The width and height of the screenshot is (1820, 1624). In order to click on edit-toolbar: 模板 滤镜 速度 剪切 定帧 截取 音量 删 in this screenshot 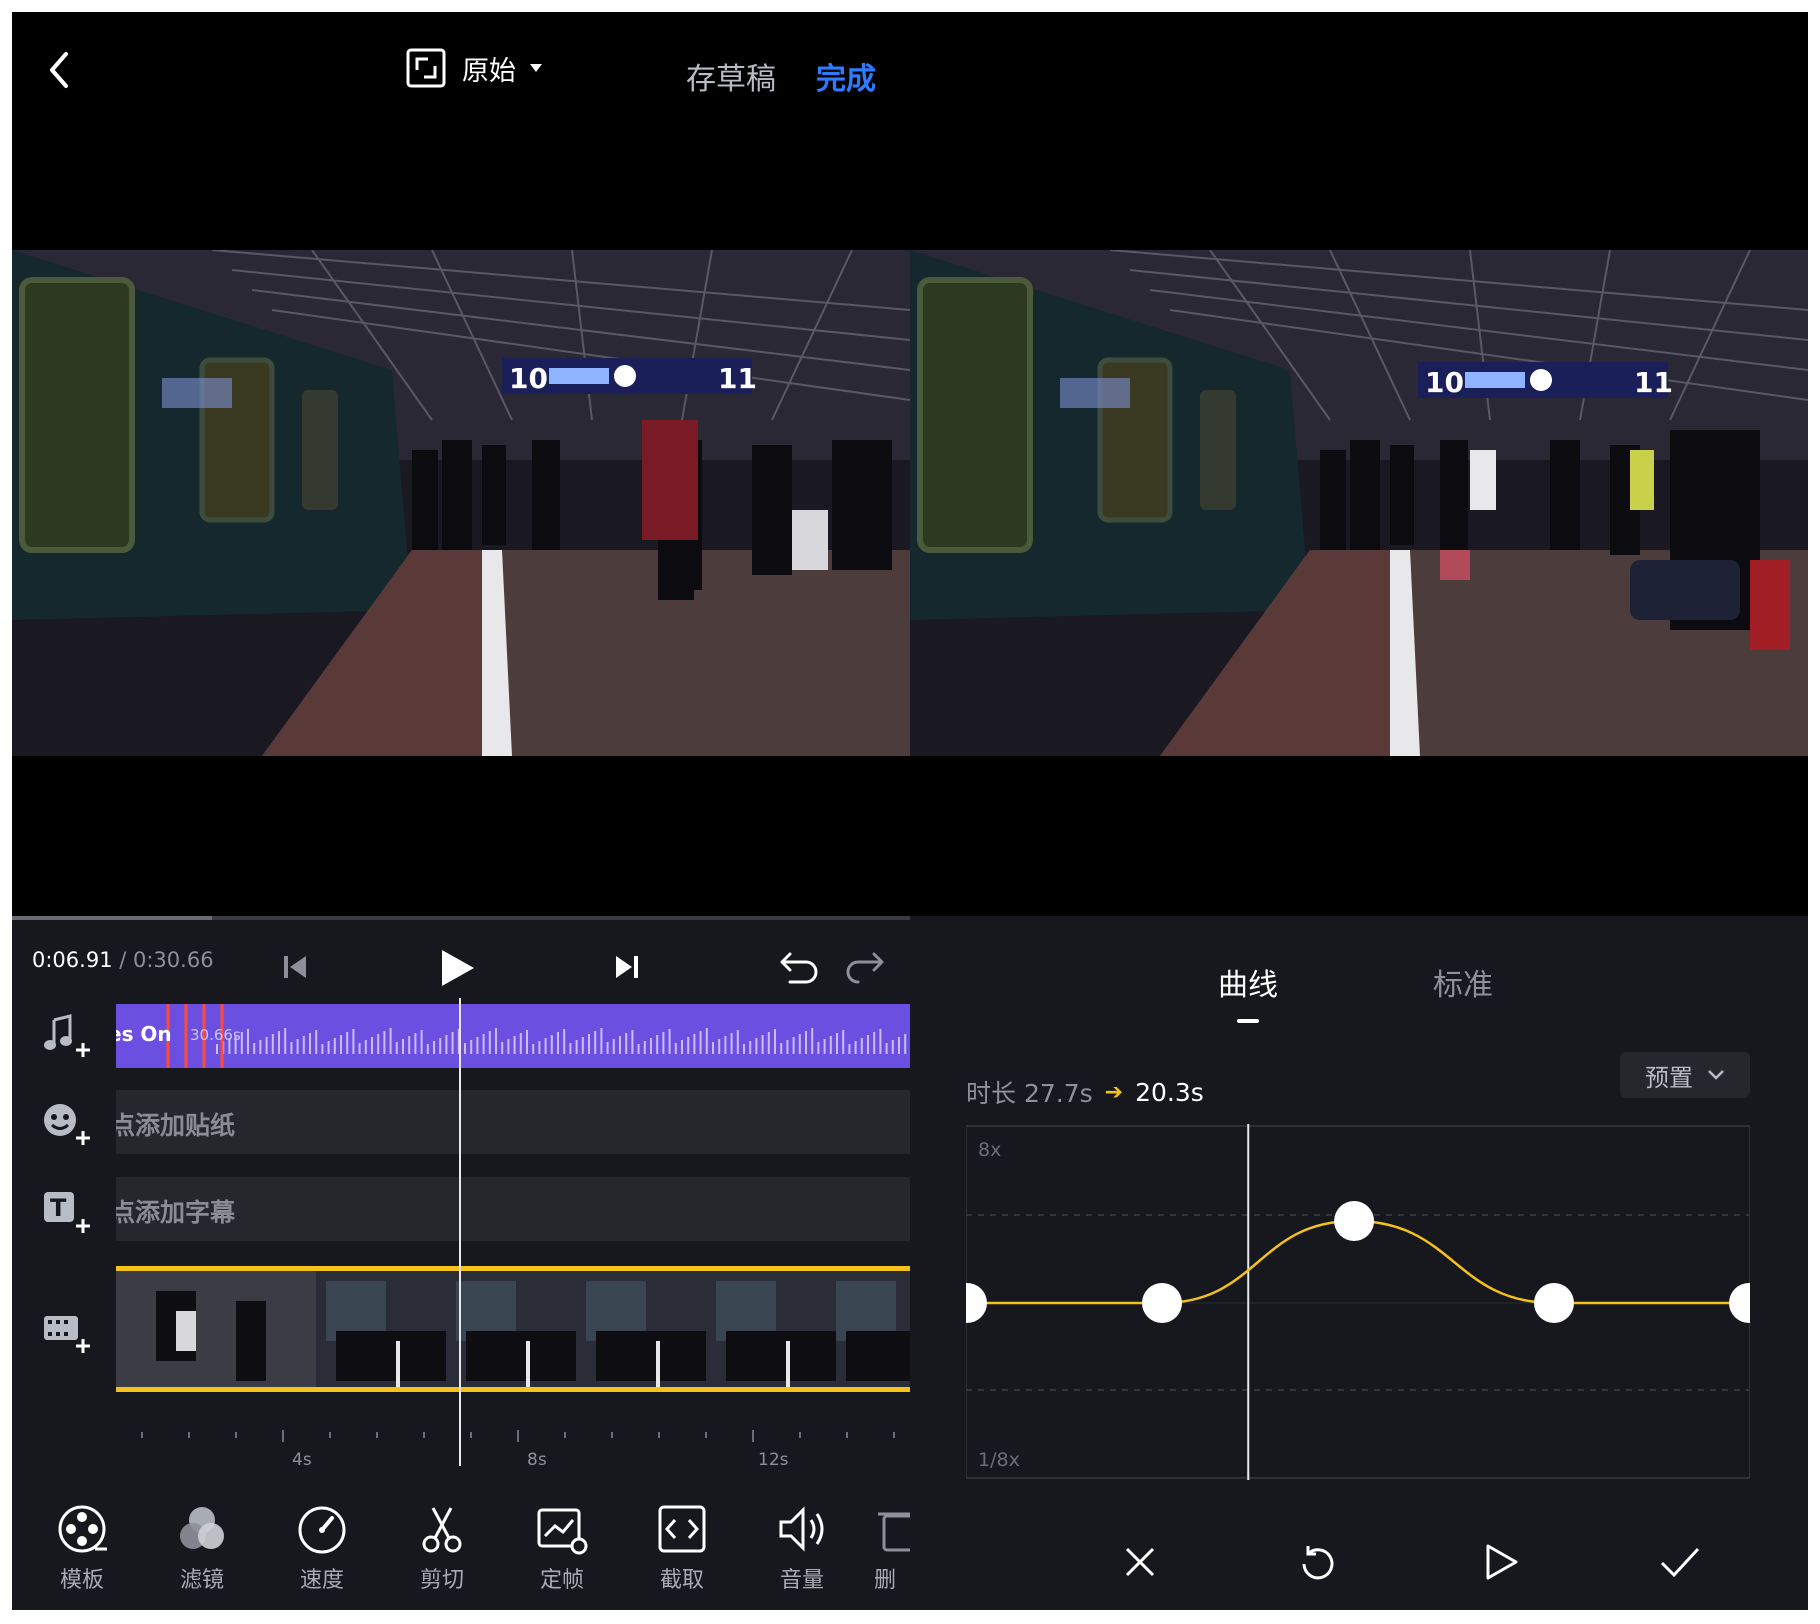, I will do `click(461, 1556)`.